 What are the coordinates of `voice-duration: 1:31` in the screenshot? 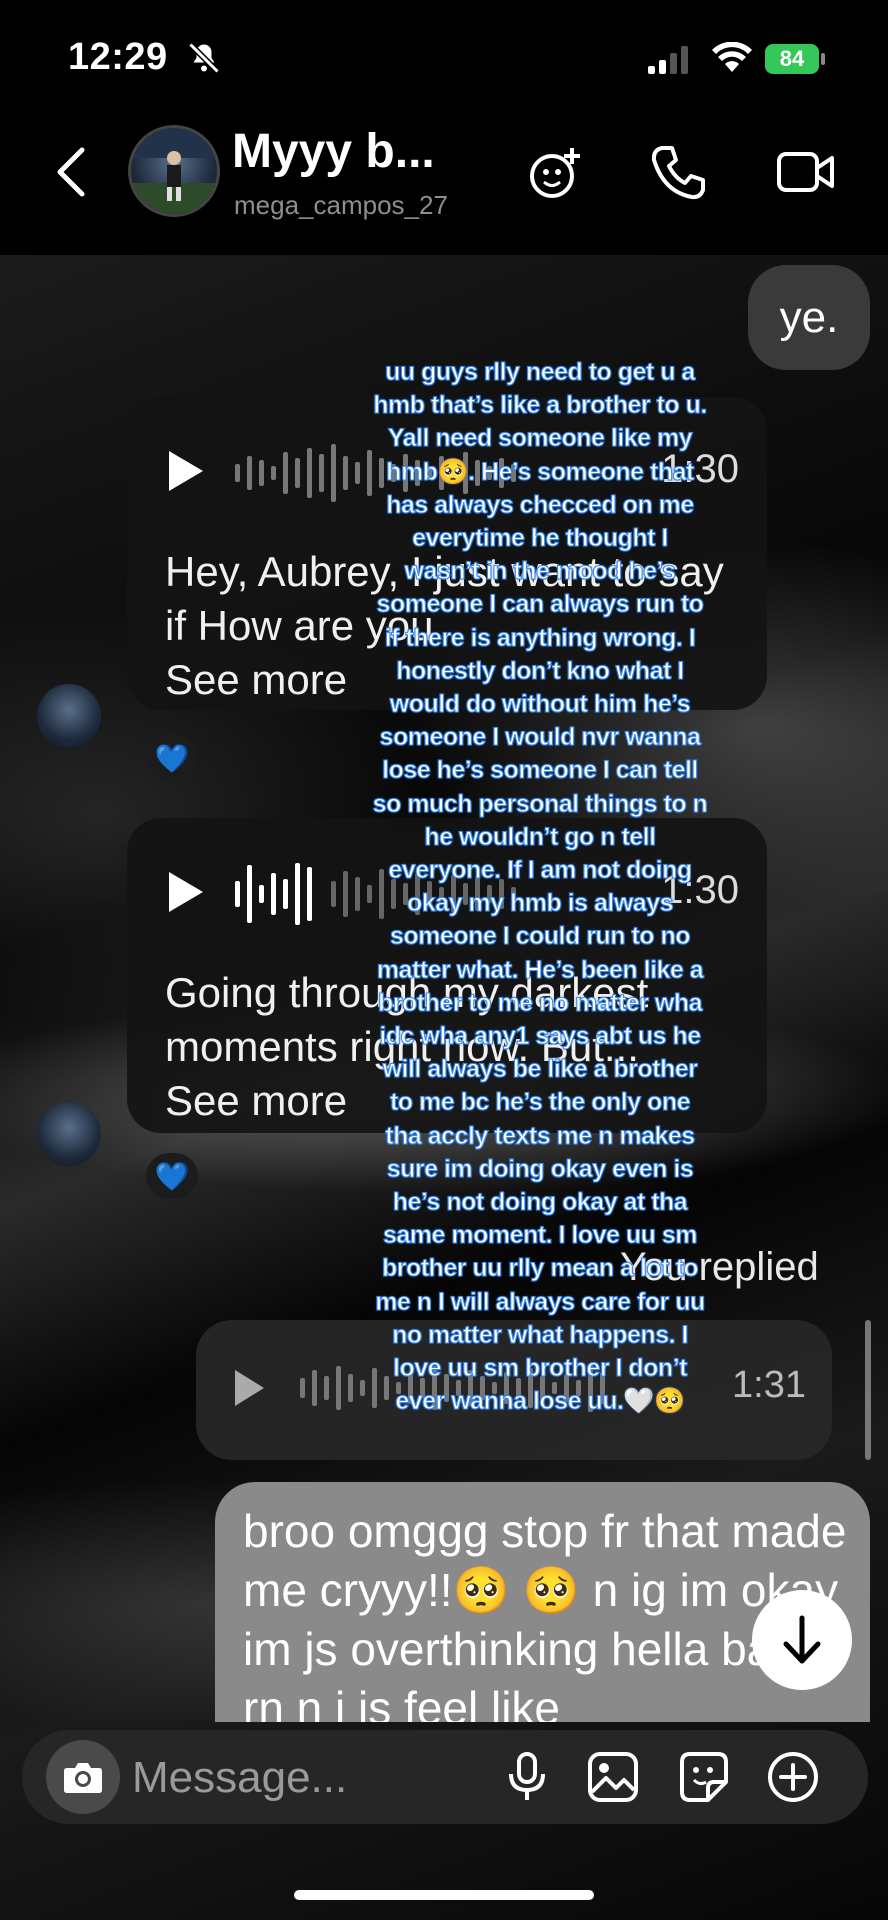 It's located at (769, 1385).